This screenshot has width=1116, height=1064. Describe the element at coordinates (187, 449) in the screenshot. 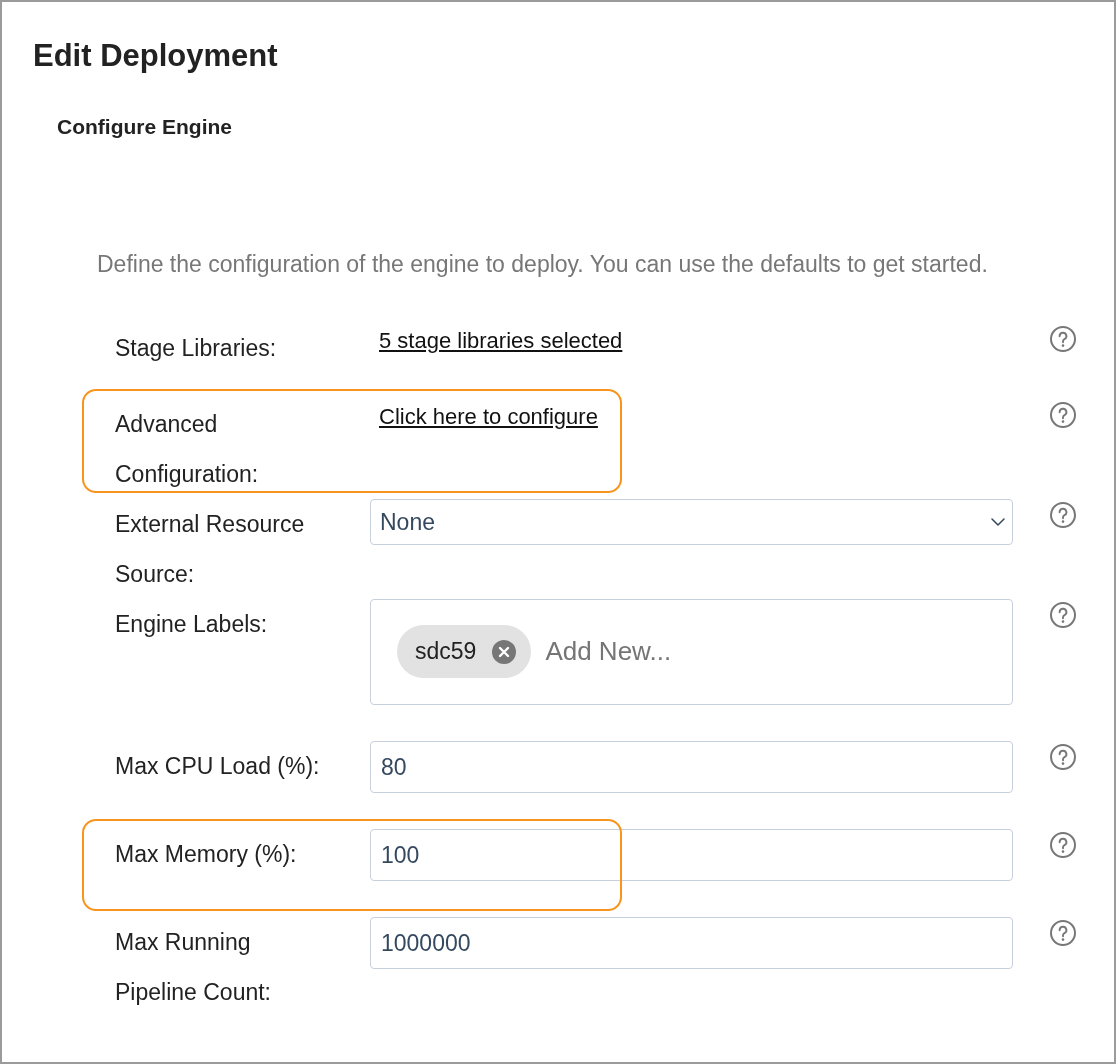

I see `field-label: Advanced Configuration:` at that location.